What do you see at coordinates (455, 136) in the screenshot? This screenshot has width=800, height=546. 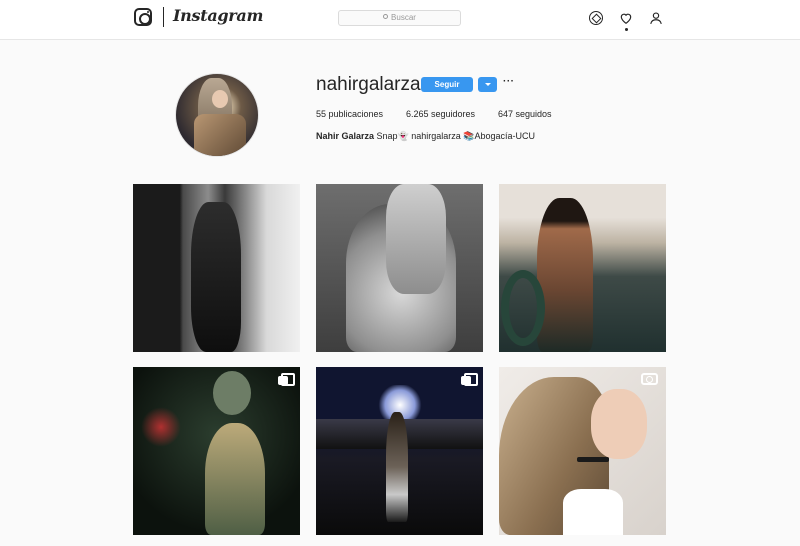 I see `bio-text: Snap👻 nahirgalarza 📚Abogacía-UCU` at bounding box center [455, 136].